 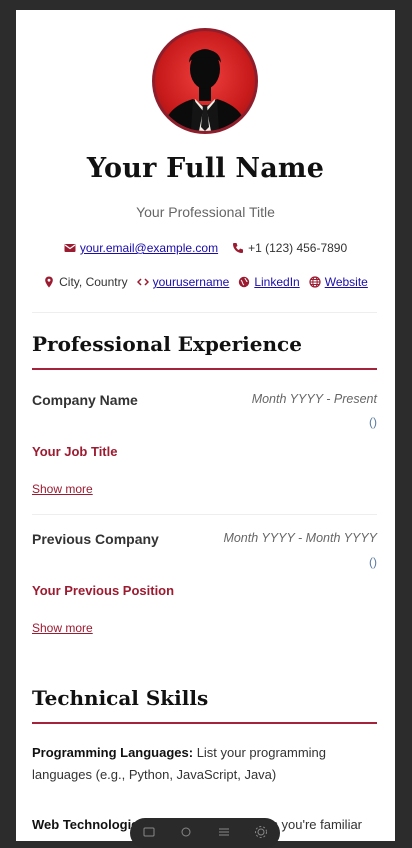 What do you see at coordinates (120, 698) in the screenshot?
I see `skills-heading: Technical Skills` at bounding box center [120, 698].